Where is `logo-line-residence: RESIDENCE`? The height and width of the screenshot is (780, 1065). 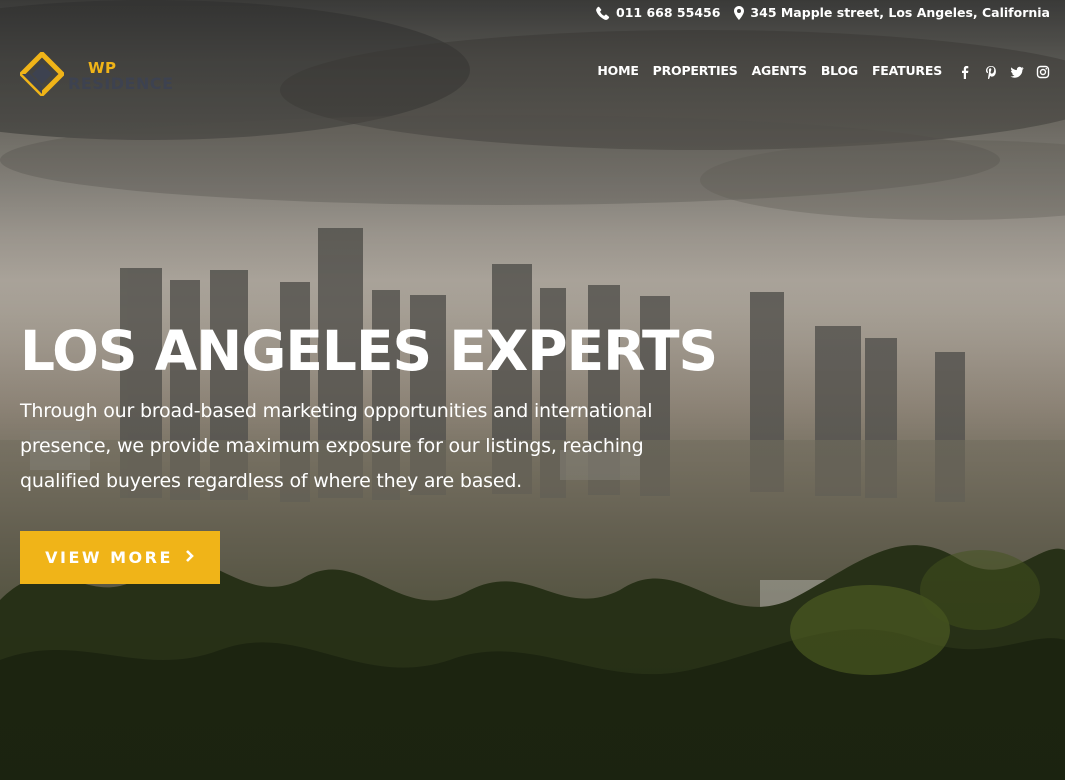 logo-line-residence: RESIDENCE is located at coordinates (121, 83).